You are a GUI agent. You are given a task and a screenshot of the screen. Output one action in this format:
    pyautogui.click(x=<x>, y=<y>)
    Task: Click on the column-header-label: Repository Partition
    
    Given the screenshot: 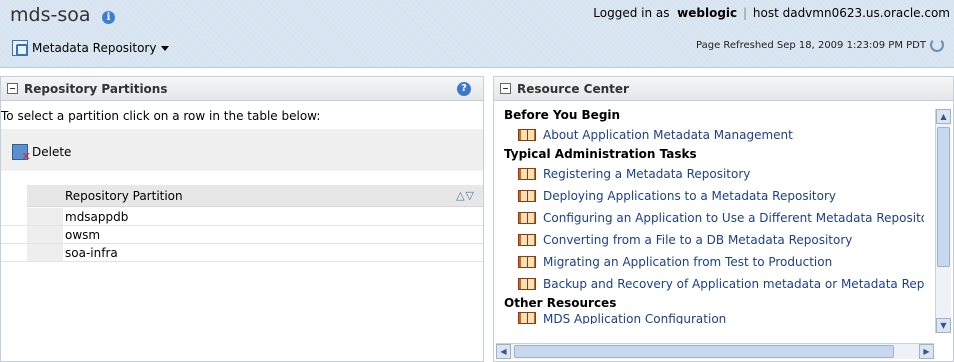 What is the action you would take?
    pyautogui.click(x=124, y=195)
    